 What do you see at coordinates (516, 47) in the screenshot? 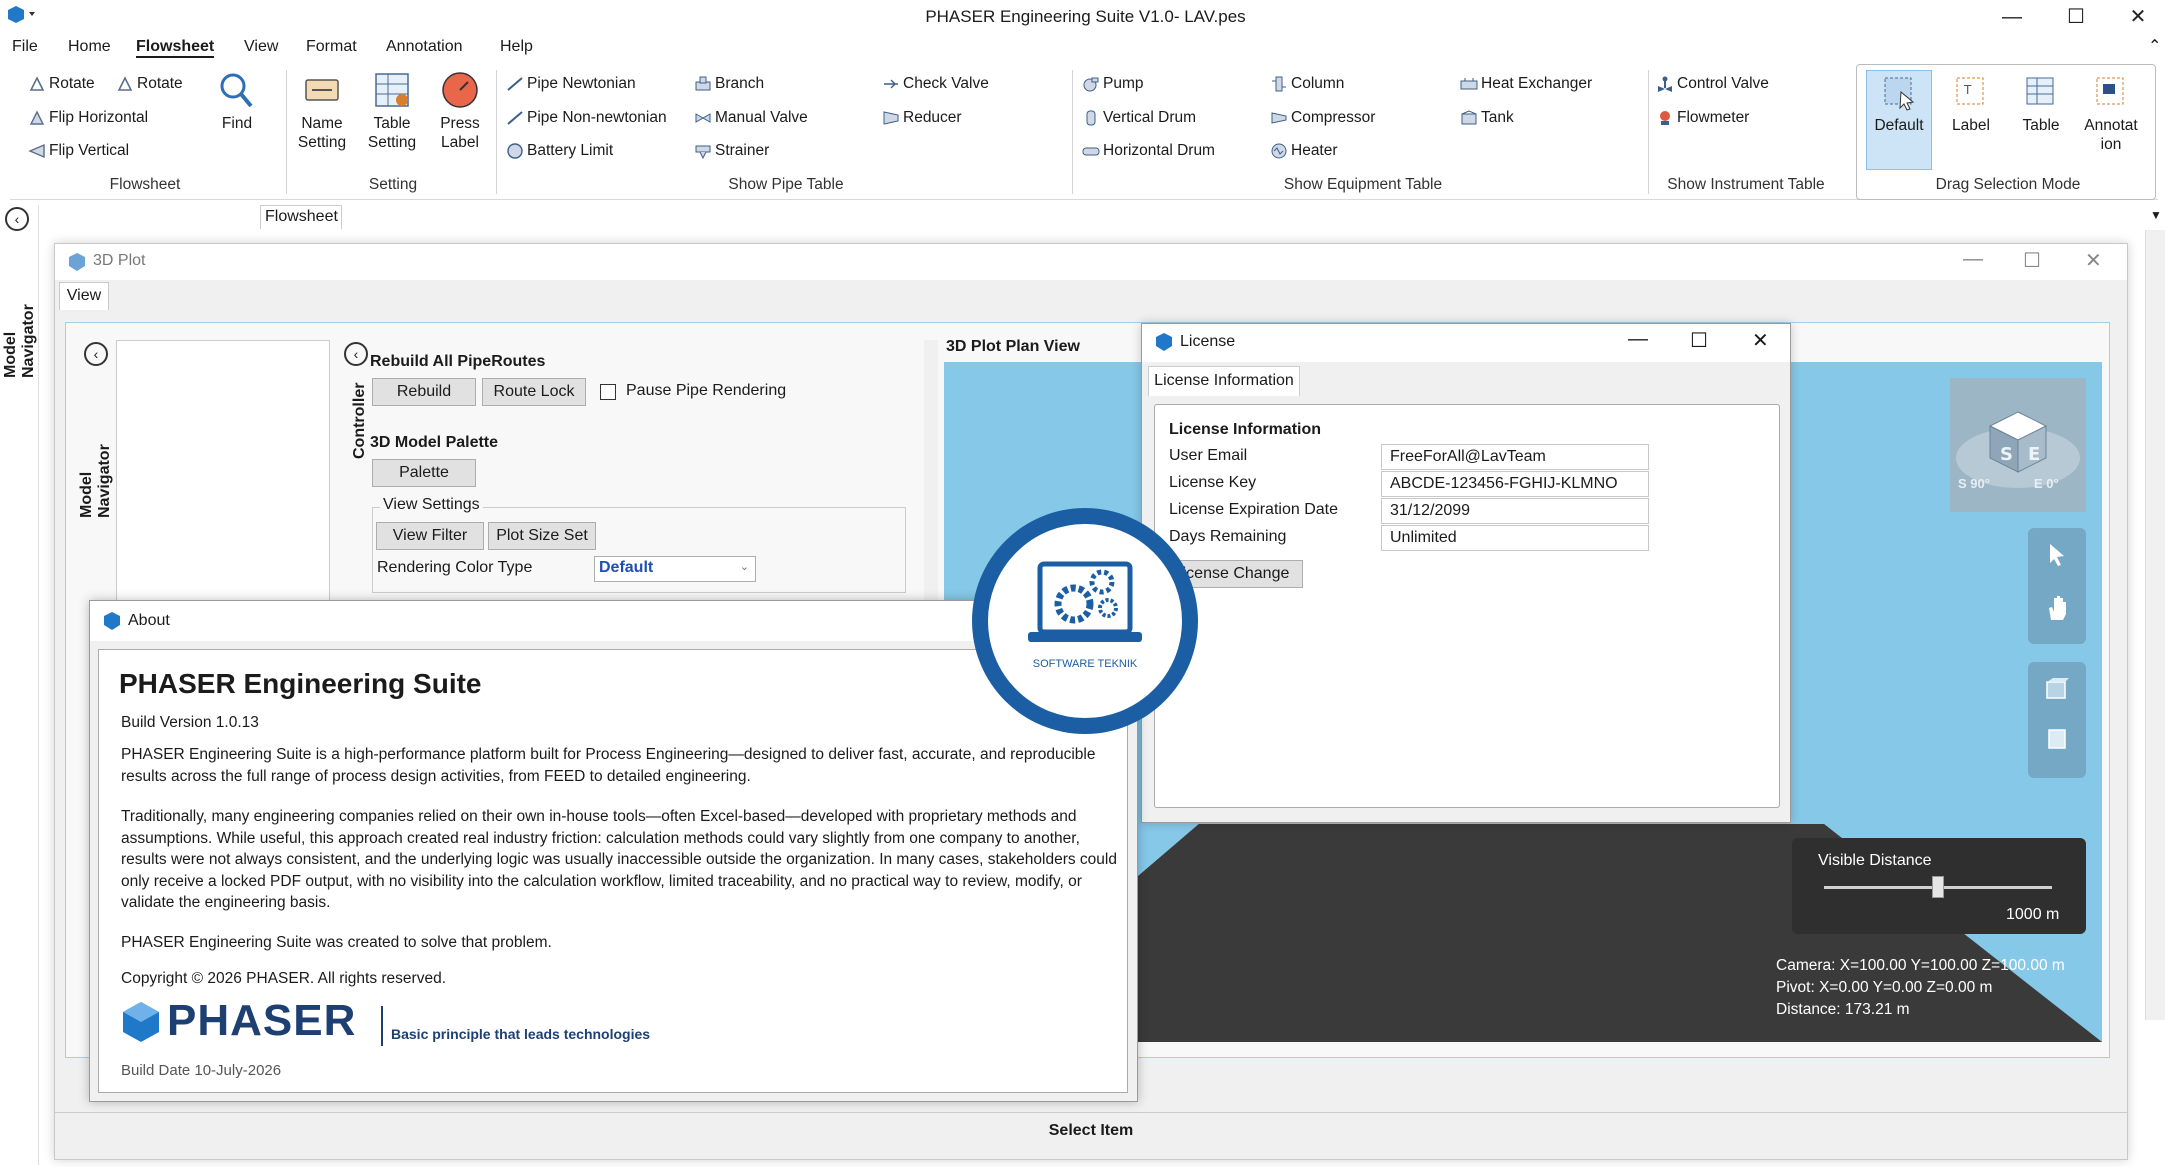
I see `menu-help: Help` at bounding box center [516, 47].